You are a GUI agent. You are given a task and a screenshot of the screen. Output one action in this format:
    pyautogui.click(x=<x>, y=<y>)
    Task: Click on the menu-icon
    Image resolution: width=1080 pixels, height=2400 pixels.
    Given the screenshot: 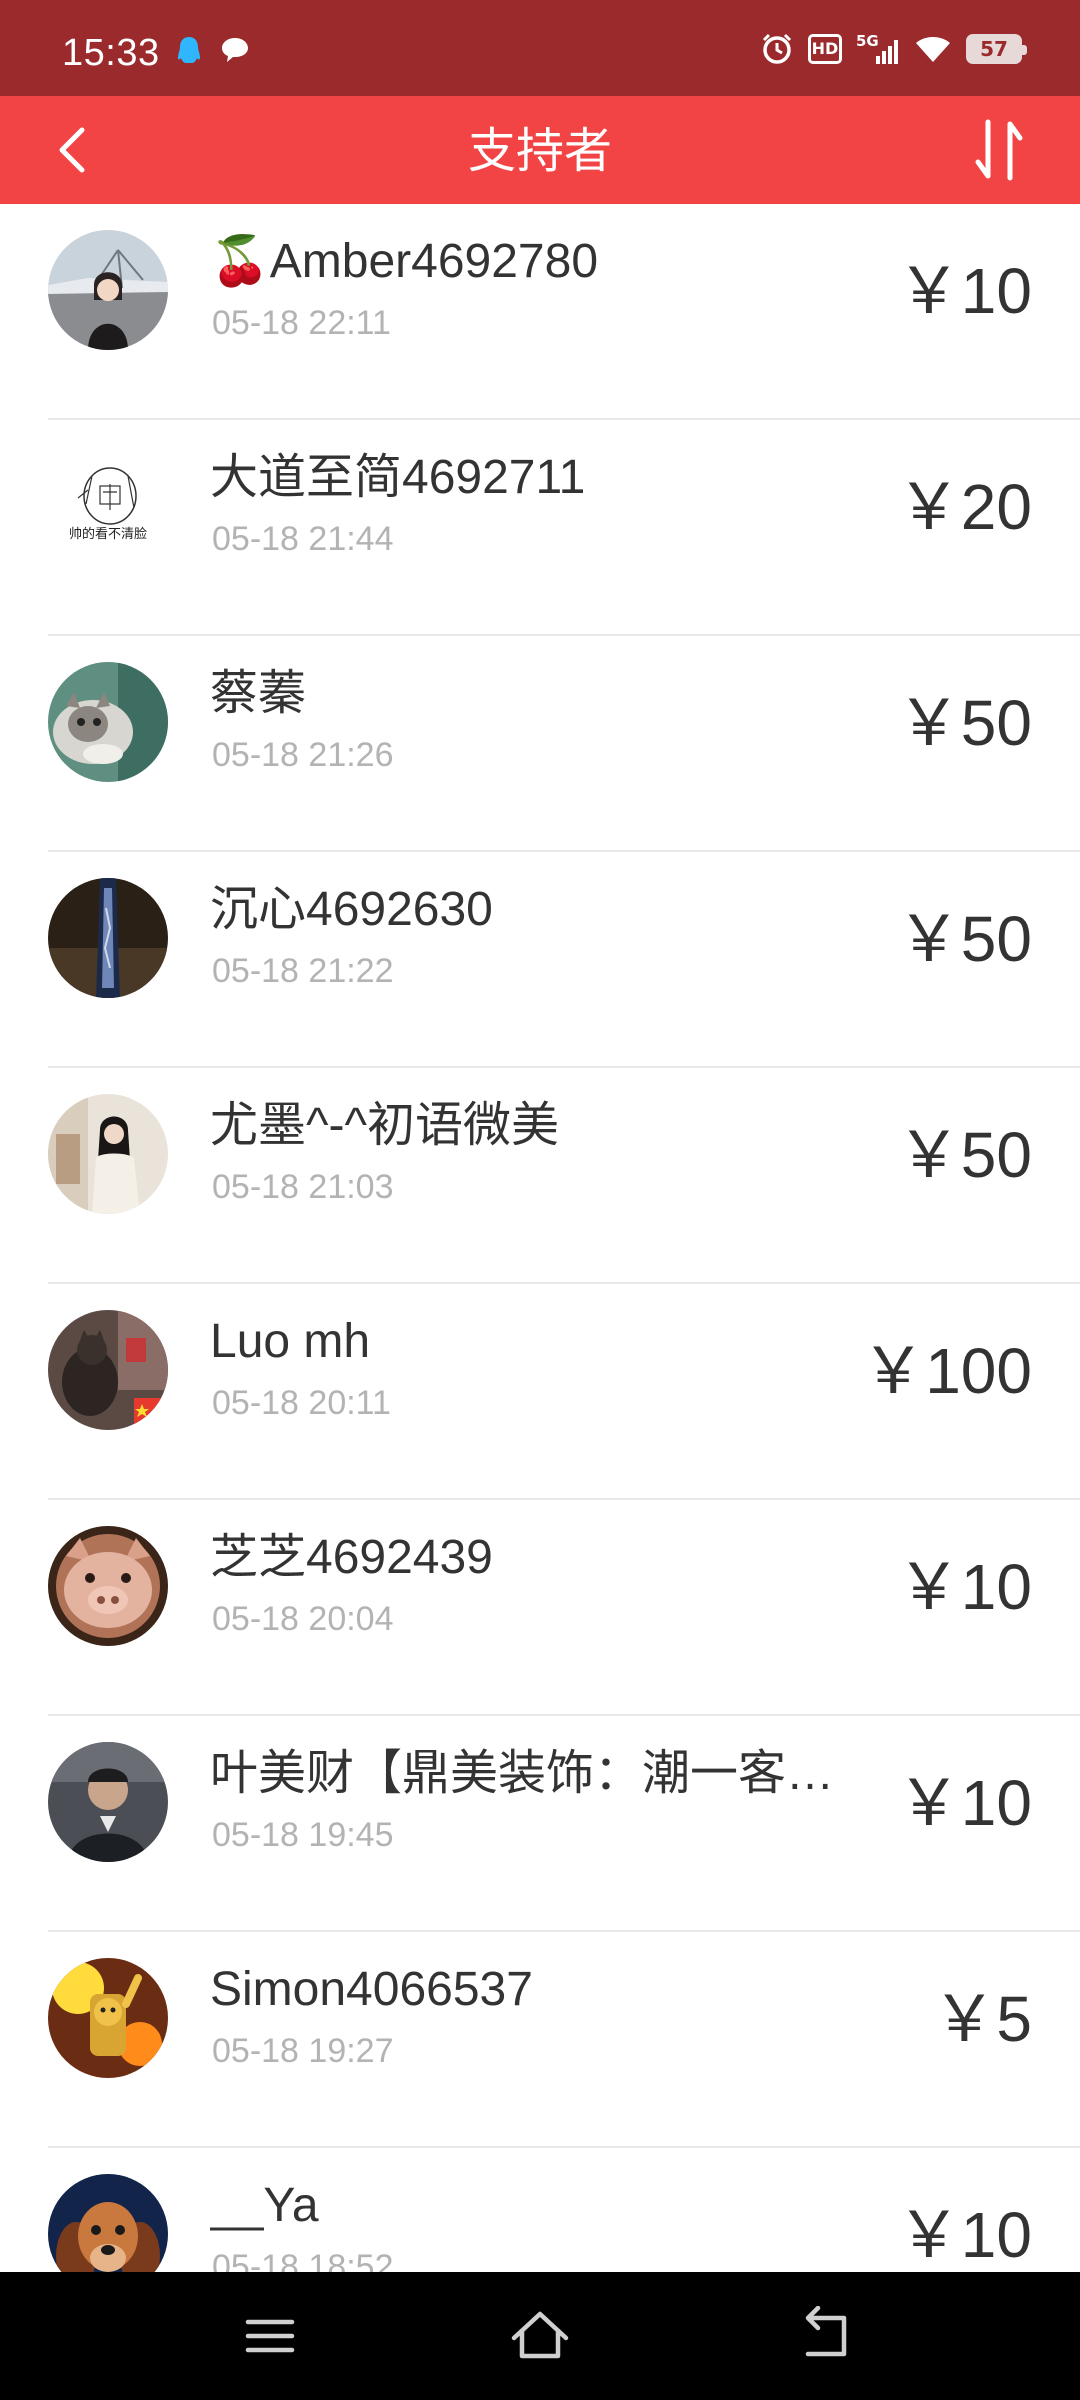 What is the action you would take?
    pyautogui.click(x=270, y=2336)
    